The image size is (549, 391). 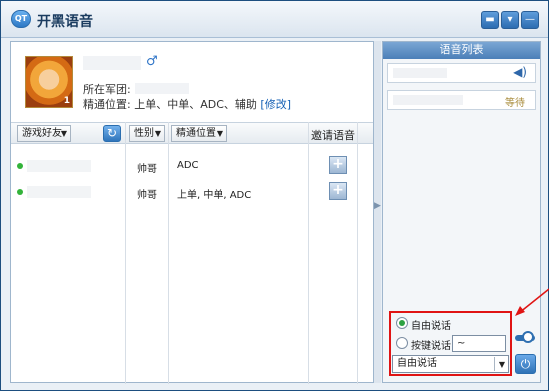 What do you see at coordinates (65, 22) in the screenshot?
I see `app-title: 开黑语音` at bounding box center [65, 22].